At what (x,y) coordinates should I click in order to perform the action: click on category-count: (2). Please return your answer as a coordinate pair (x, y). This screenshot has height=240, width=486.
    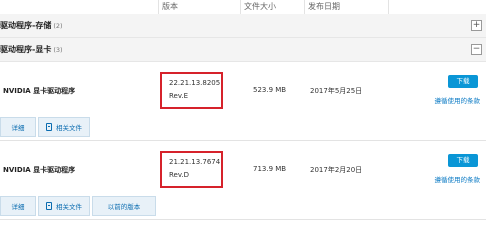
    Looking at the image, I should click on (58, 26).